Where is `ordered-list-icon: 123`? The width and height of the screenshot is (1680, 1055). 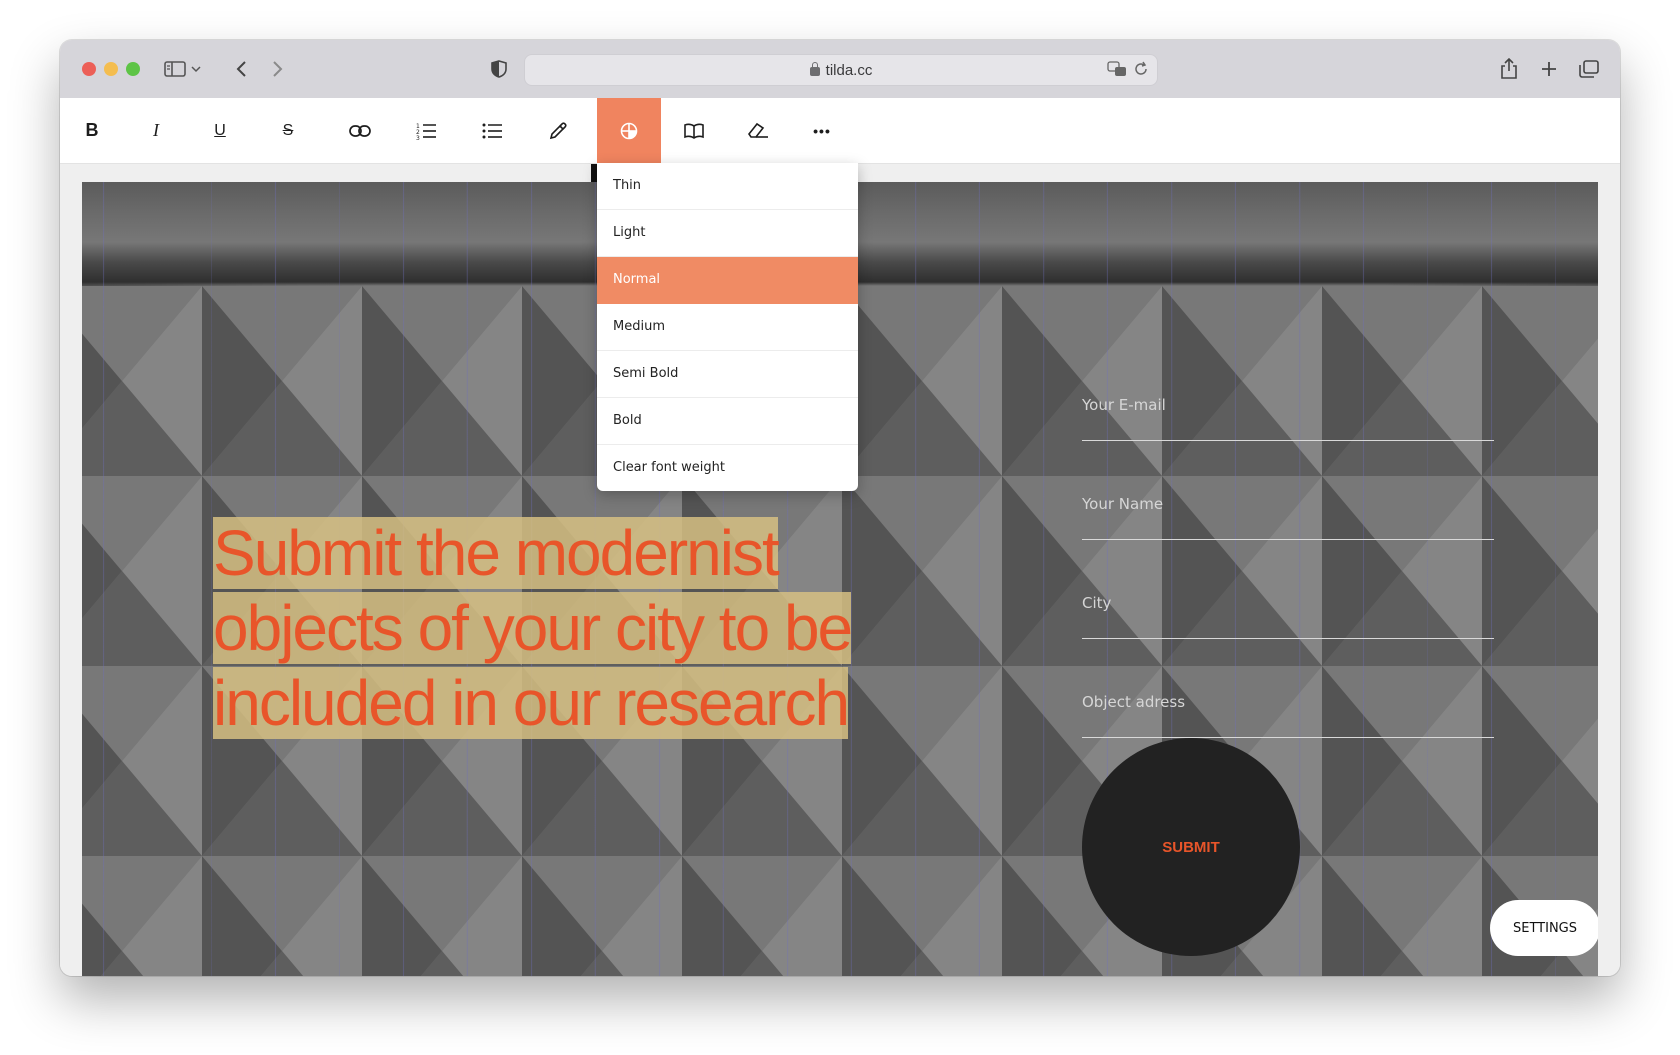
ordered-list-icon: 123 is located at coordinates (426, 131).